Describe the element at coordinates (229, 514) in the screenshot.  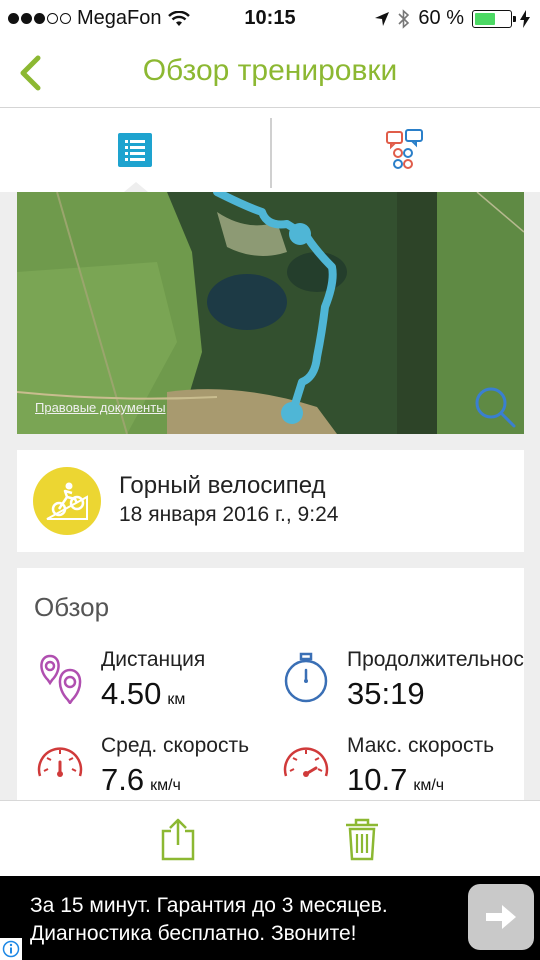
I see `activity-date: 18 января 2016 г., 9:24` at that location.